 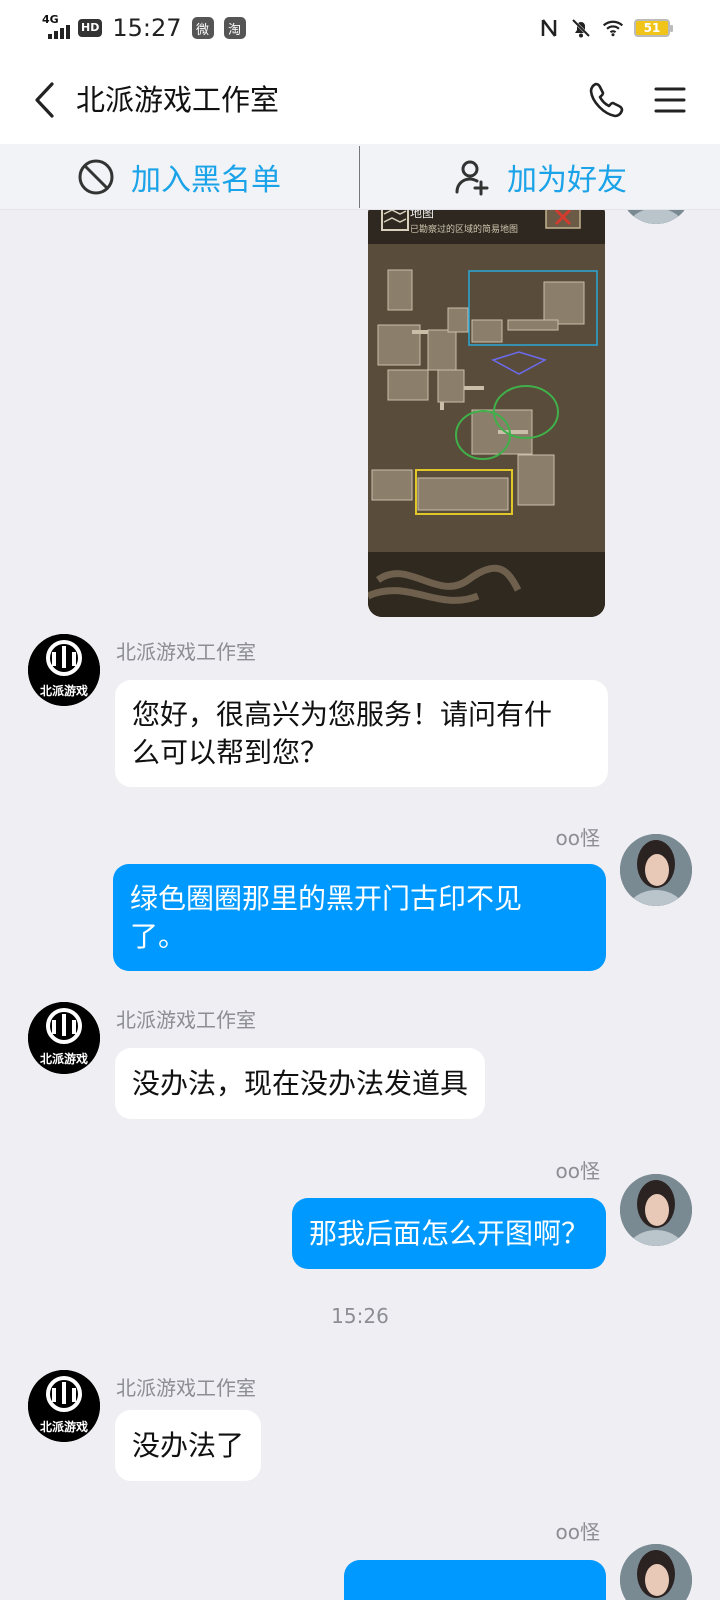 I want to click on wifi-icon, so click(x=613, y=28).